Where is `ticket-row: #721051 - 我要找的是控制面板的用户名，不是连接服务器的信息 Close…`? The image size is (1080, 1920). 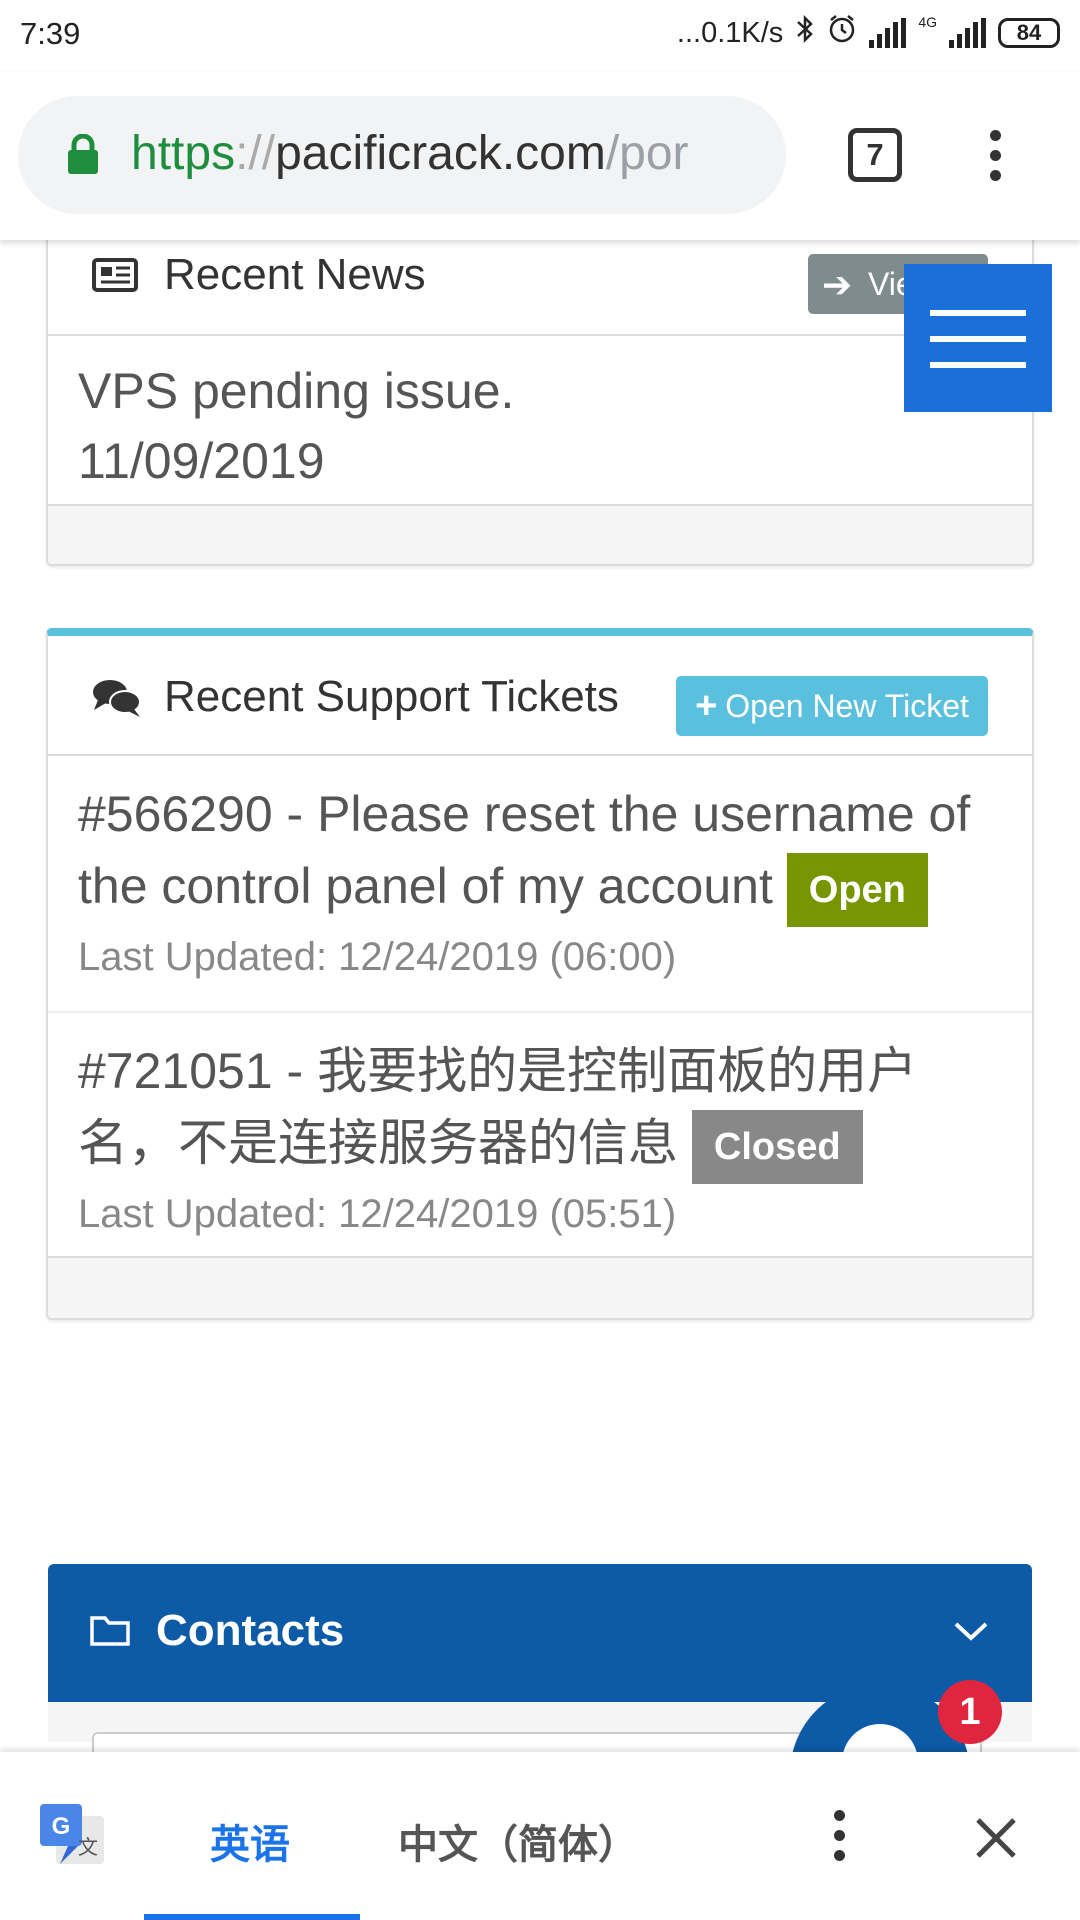 ticket-row: #721051 - 我要找的是控制面板的用户名，不是连接服务器的信息 Close… is located at coordinates (540, 1134).